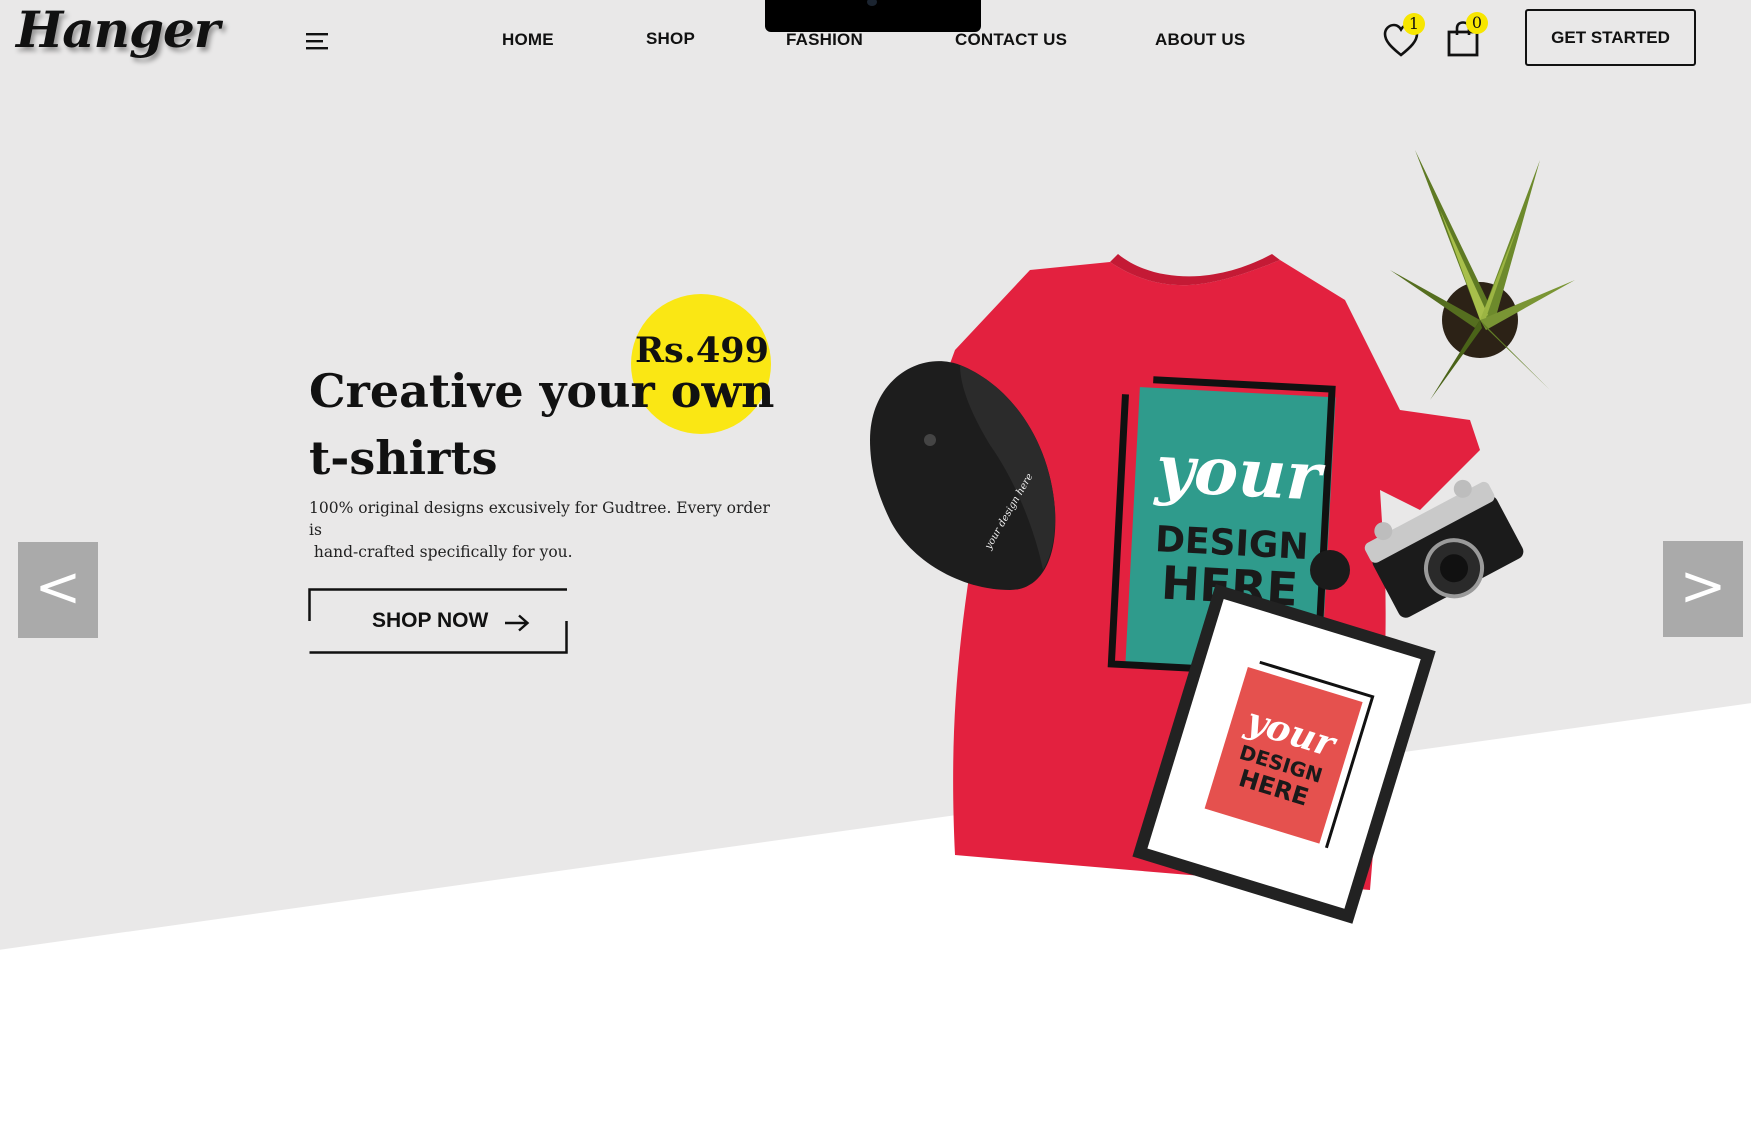 Image resolution: width=1751 pixels, height=1136 pixels. What do you see at coordinates (528, 40) in the screenshot?
I see `nav-item-home: HOME` at bounding box center [528, 40].